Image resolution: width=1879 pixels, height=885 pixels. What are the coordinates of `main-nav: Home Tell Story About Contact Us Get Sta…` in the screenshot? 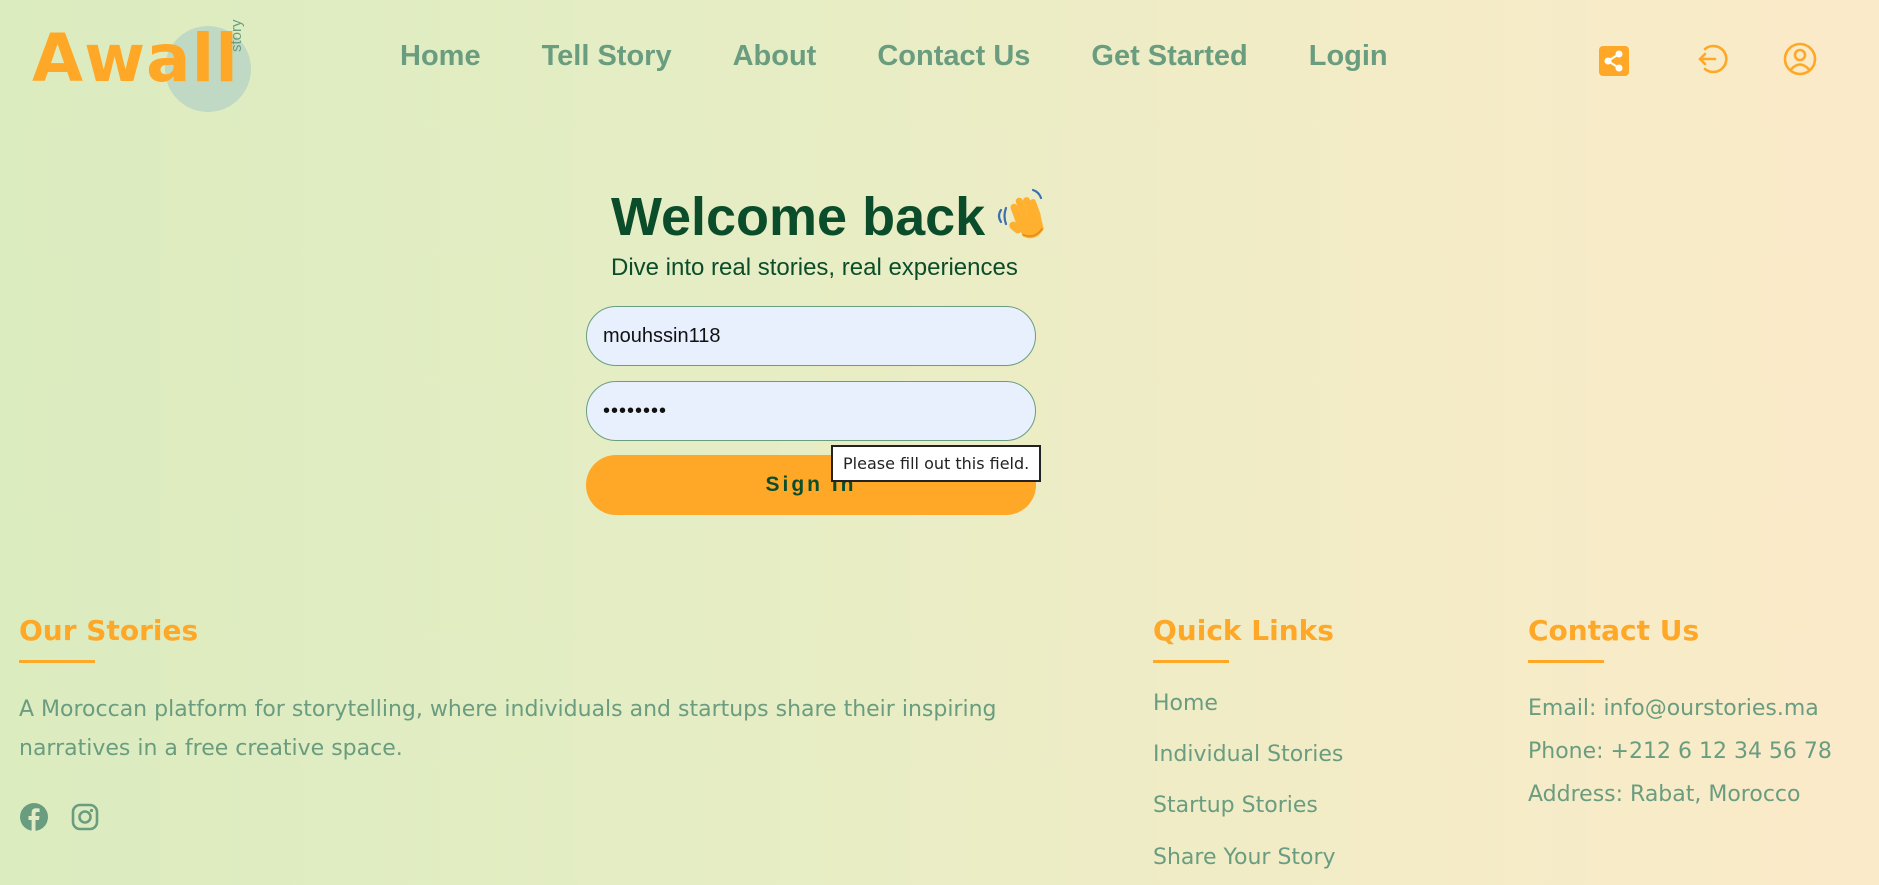 It's located at (894, 56).